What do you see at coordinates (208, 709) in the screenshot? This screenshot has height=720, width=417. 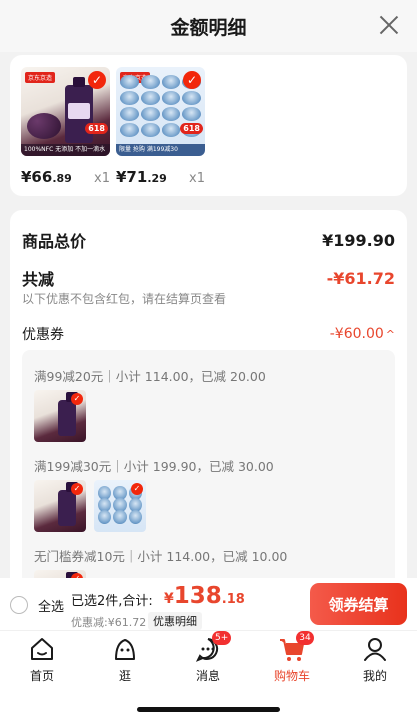 I see `home-indicator` at bounding box center [208, 709].